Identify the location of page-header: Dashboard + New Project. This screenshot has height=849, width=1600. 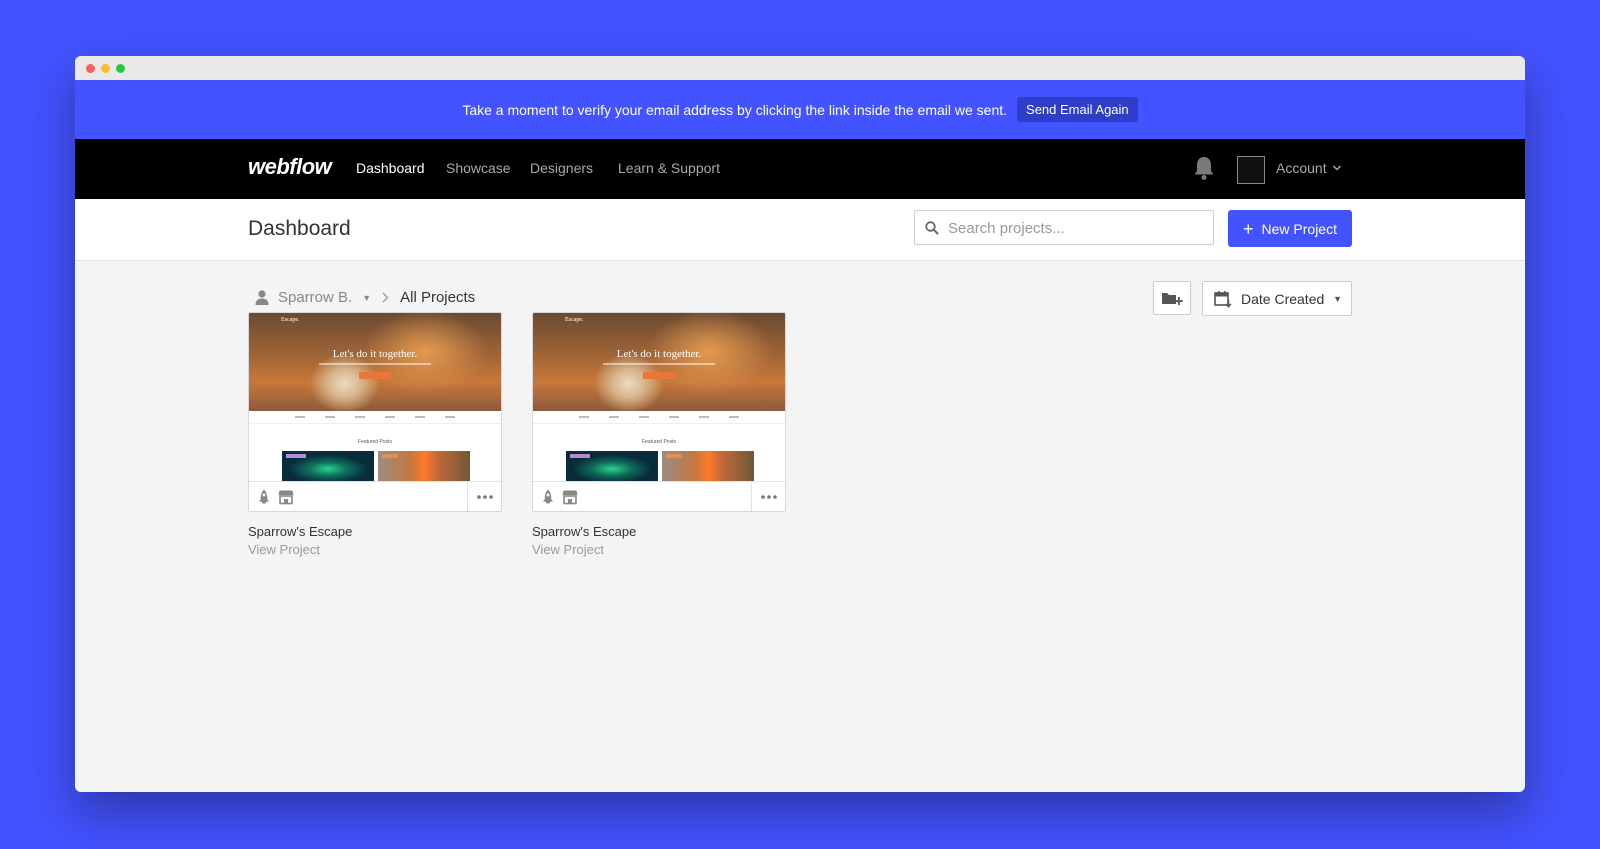
(800, 230).